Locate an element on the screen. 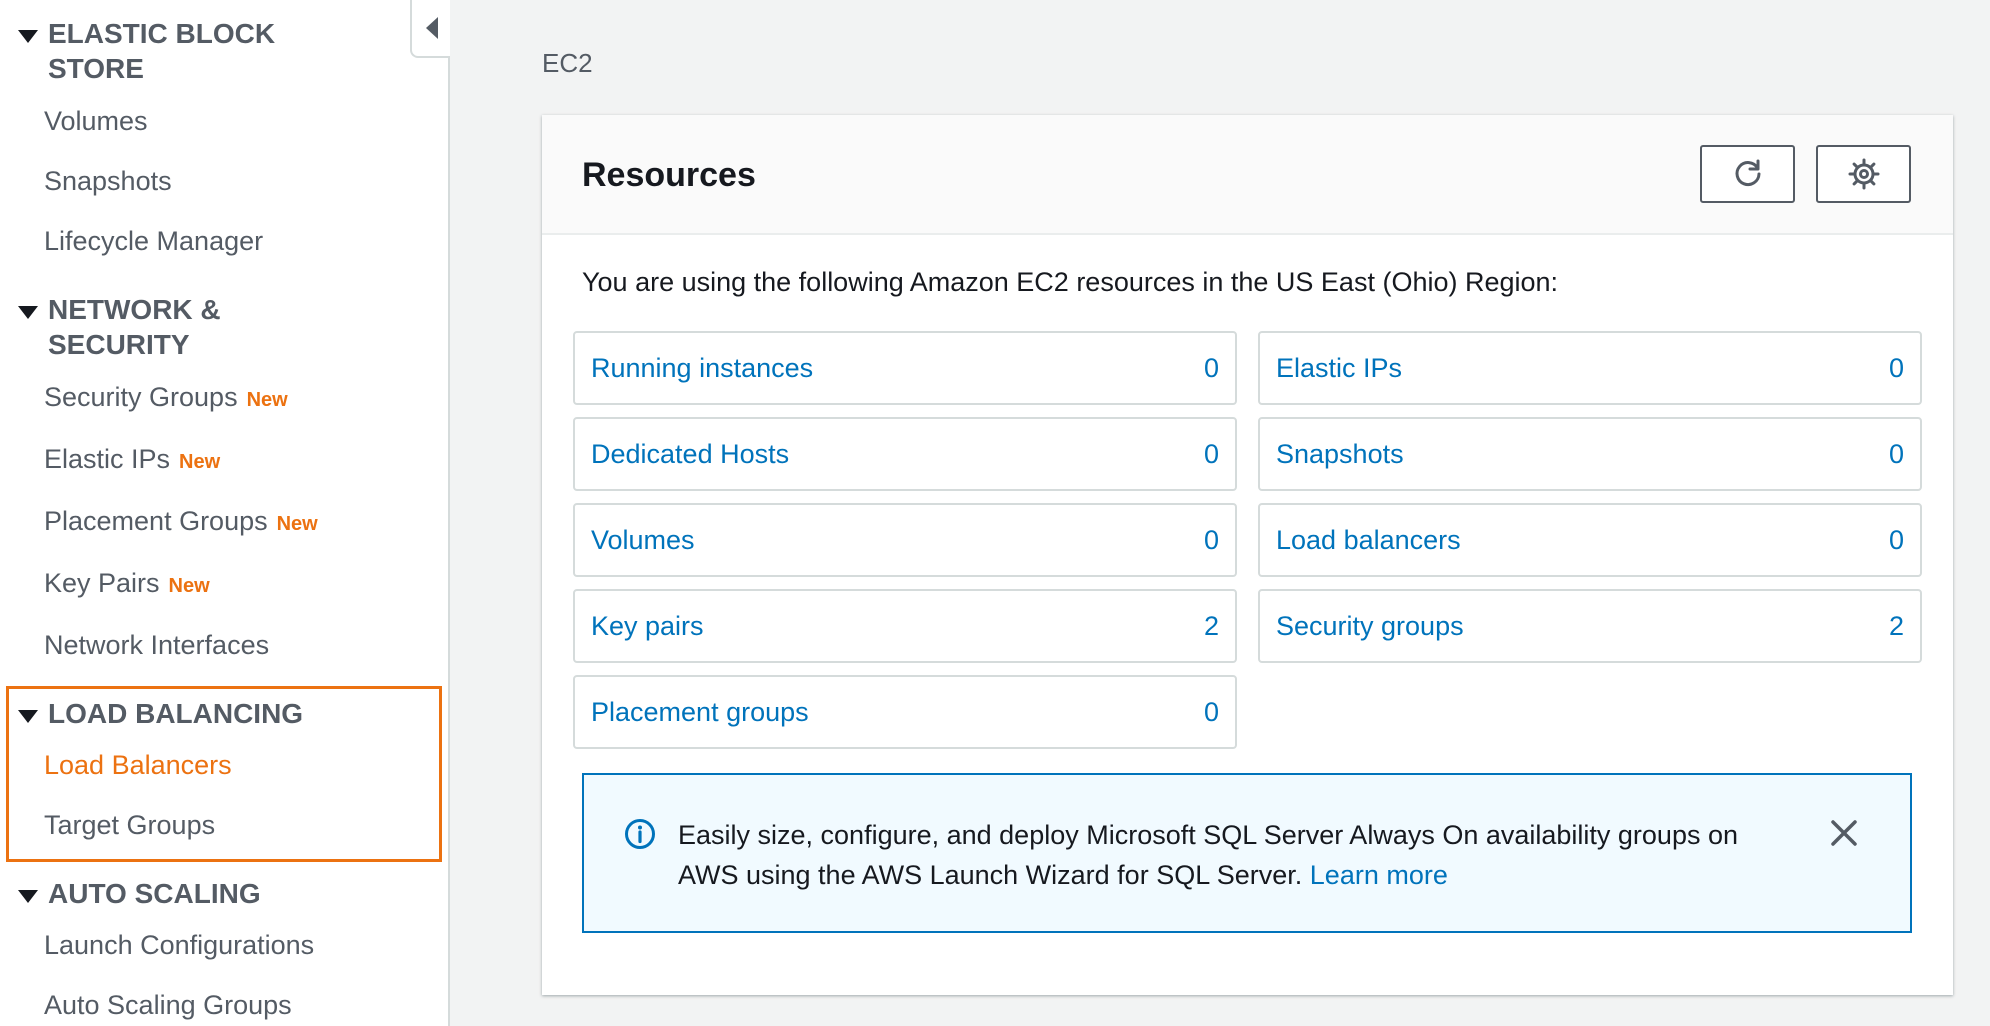 This screenshot has height=1026, width=1990. sidebar-item-label: Key Pairs is located at coordinates (102, 583).